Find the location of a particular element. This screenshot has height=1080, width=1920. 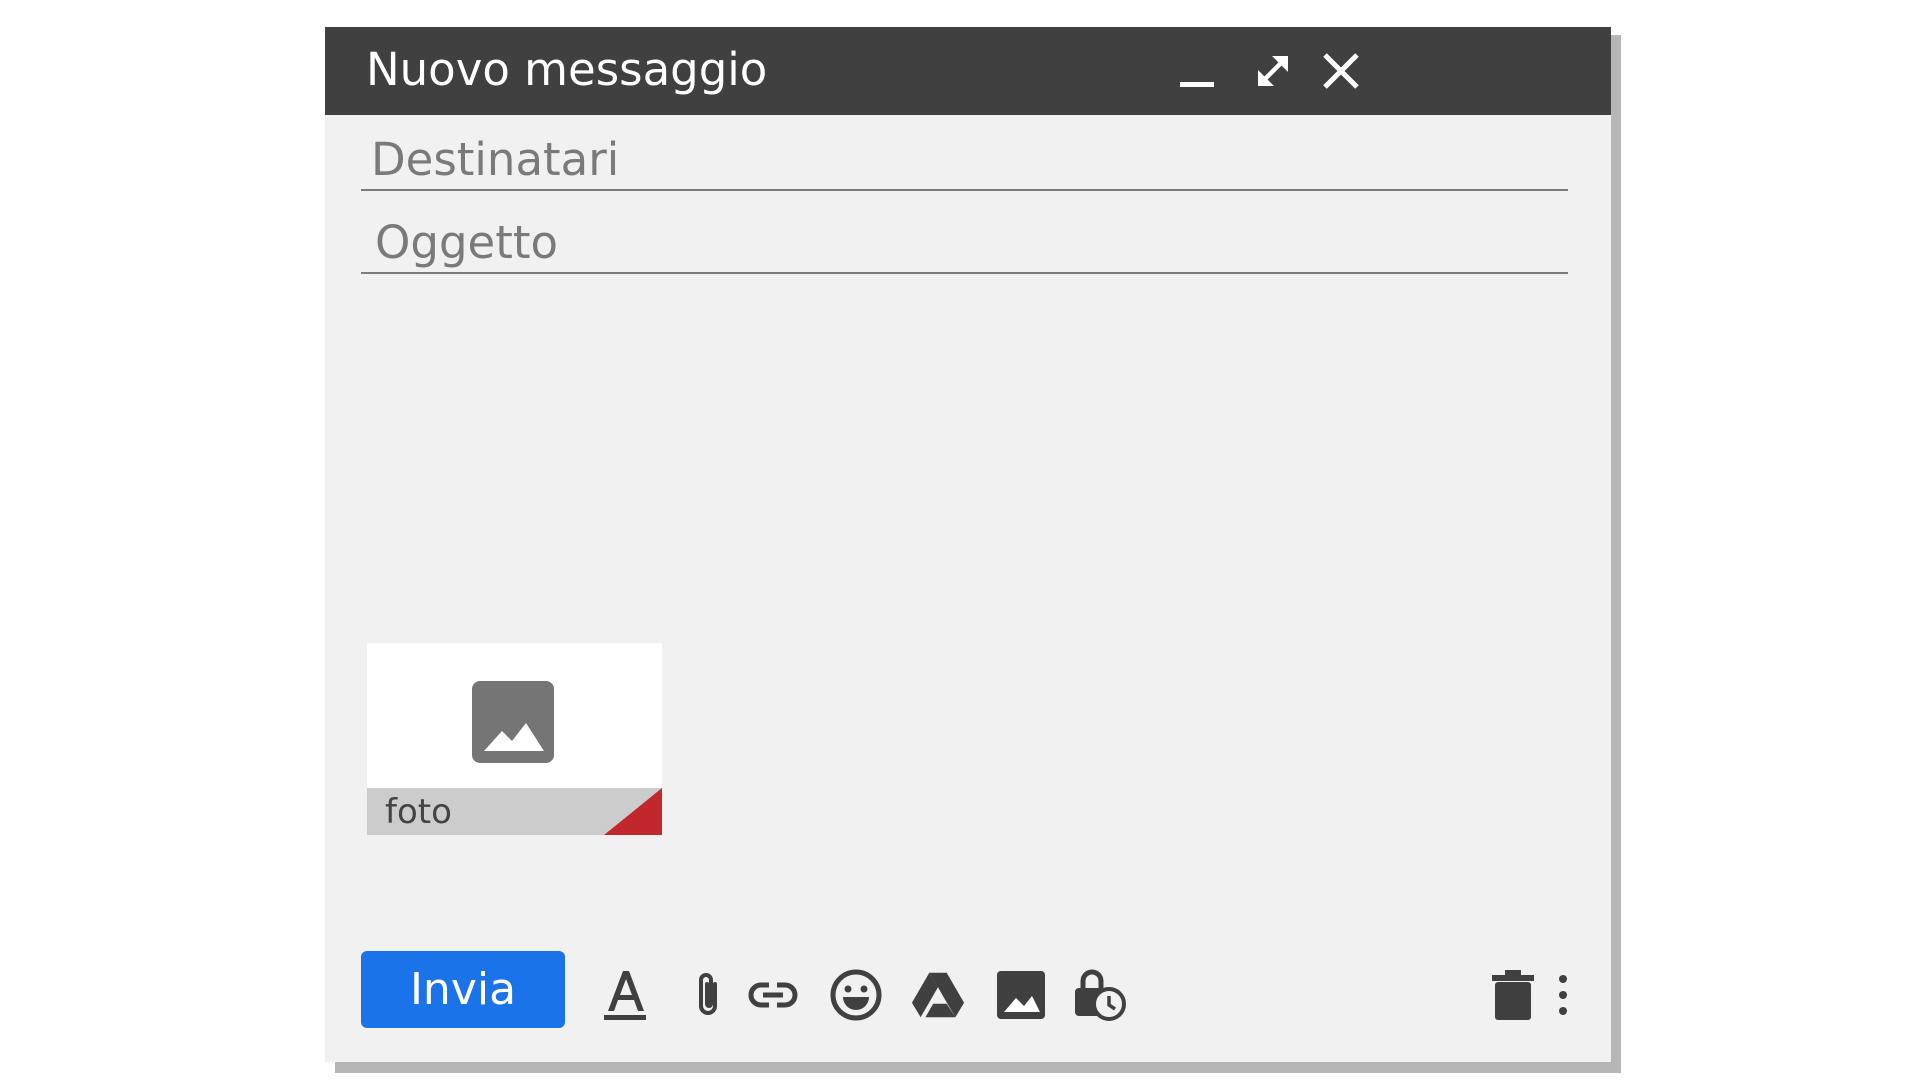

delete-icon is located at coordinates (1513, 995).